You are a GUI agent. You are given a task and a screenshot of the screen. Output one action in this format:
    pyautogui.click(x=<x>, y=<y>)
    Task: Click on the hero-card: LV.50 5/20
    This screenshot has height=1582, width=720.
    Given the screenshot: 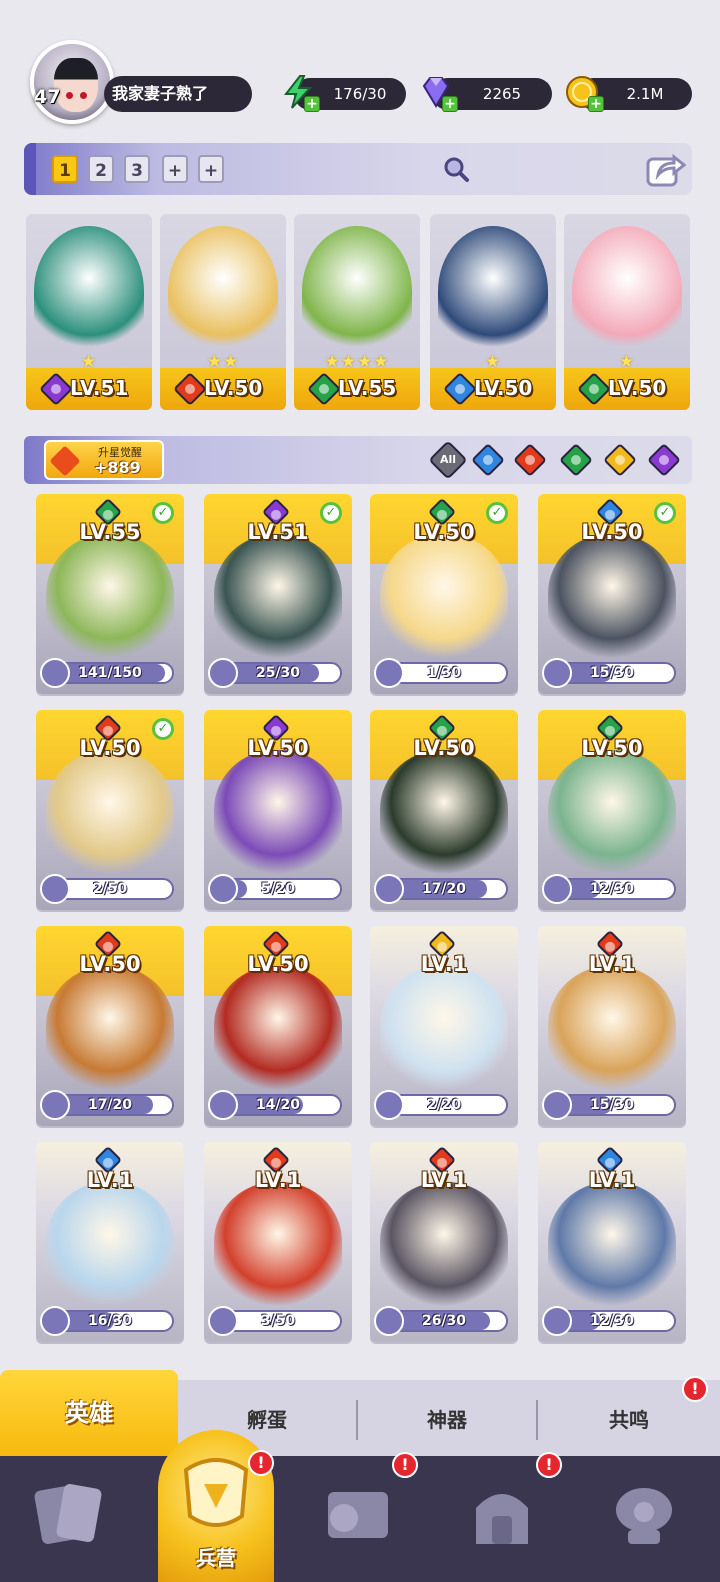 What is the action you would take?
    pyautogui.click(x=278, y=810)
    